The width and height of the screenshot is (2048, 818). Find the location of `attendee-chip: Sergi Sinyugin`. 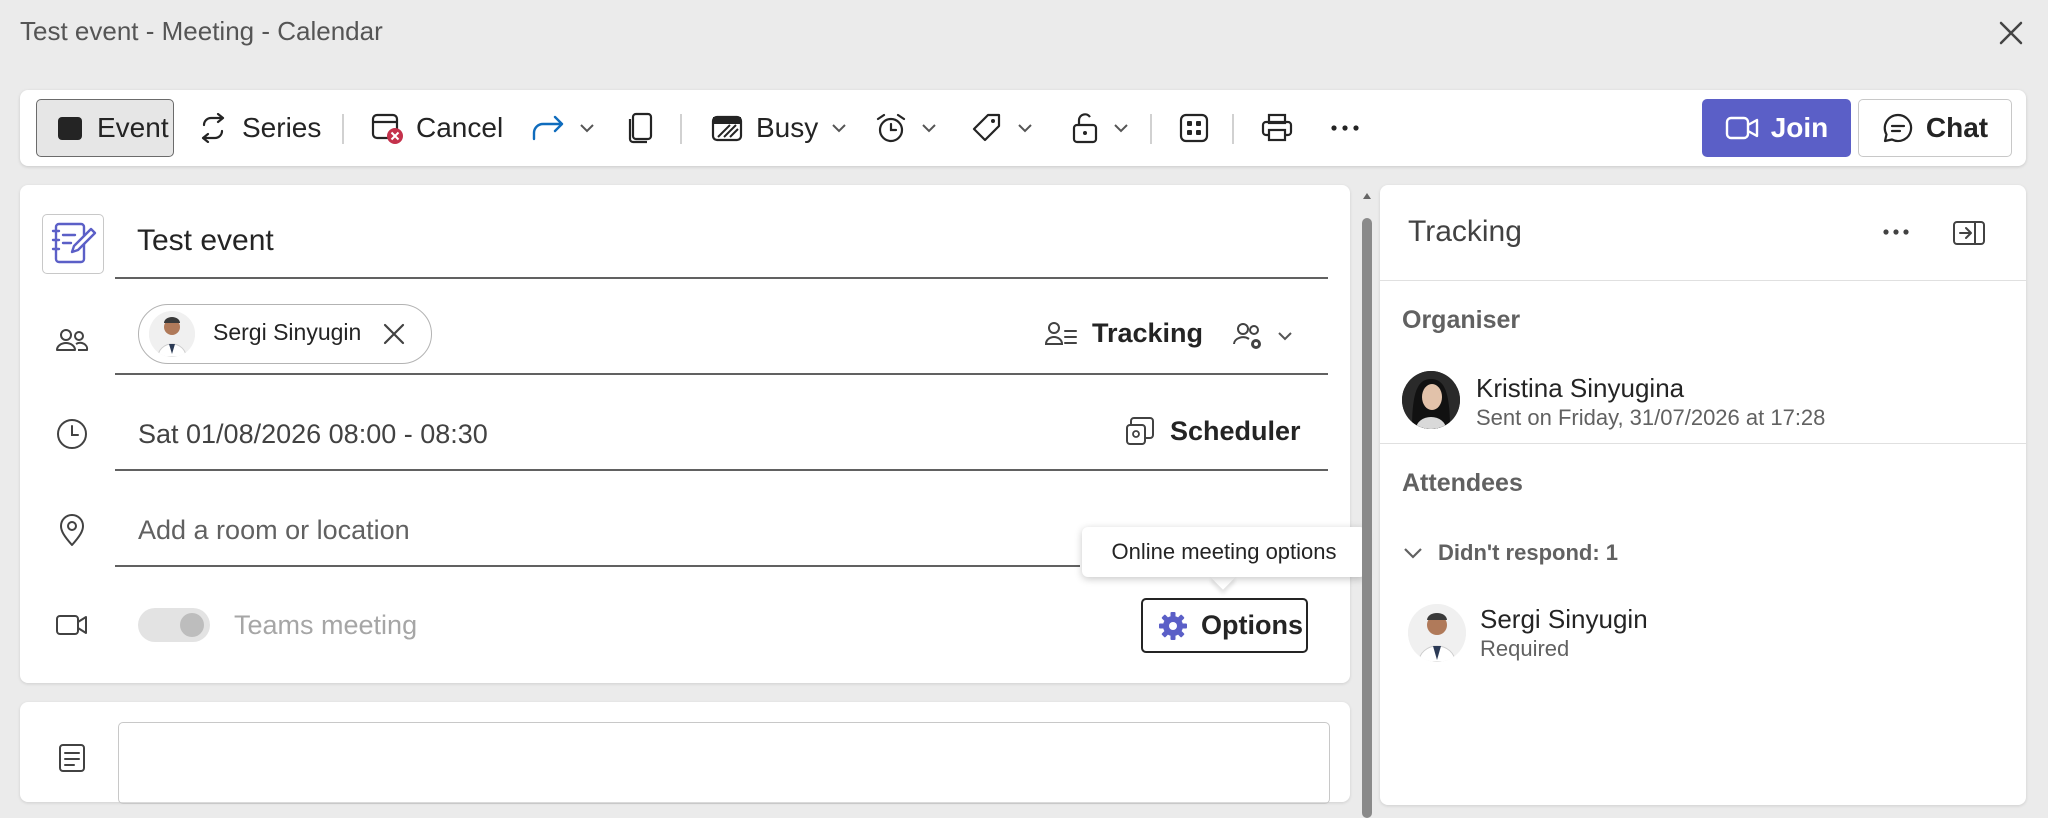

attendee-chip: Sergi Sinyugin is located at coordinates (285, 334).